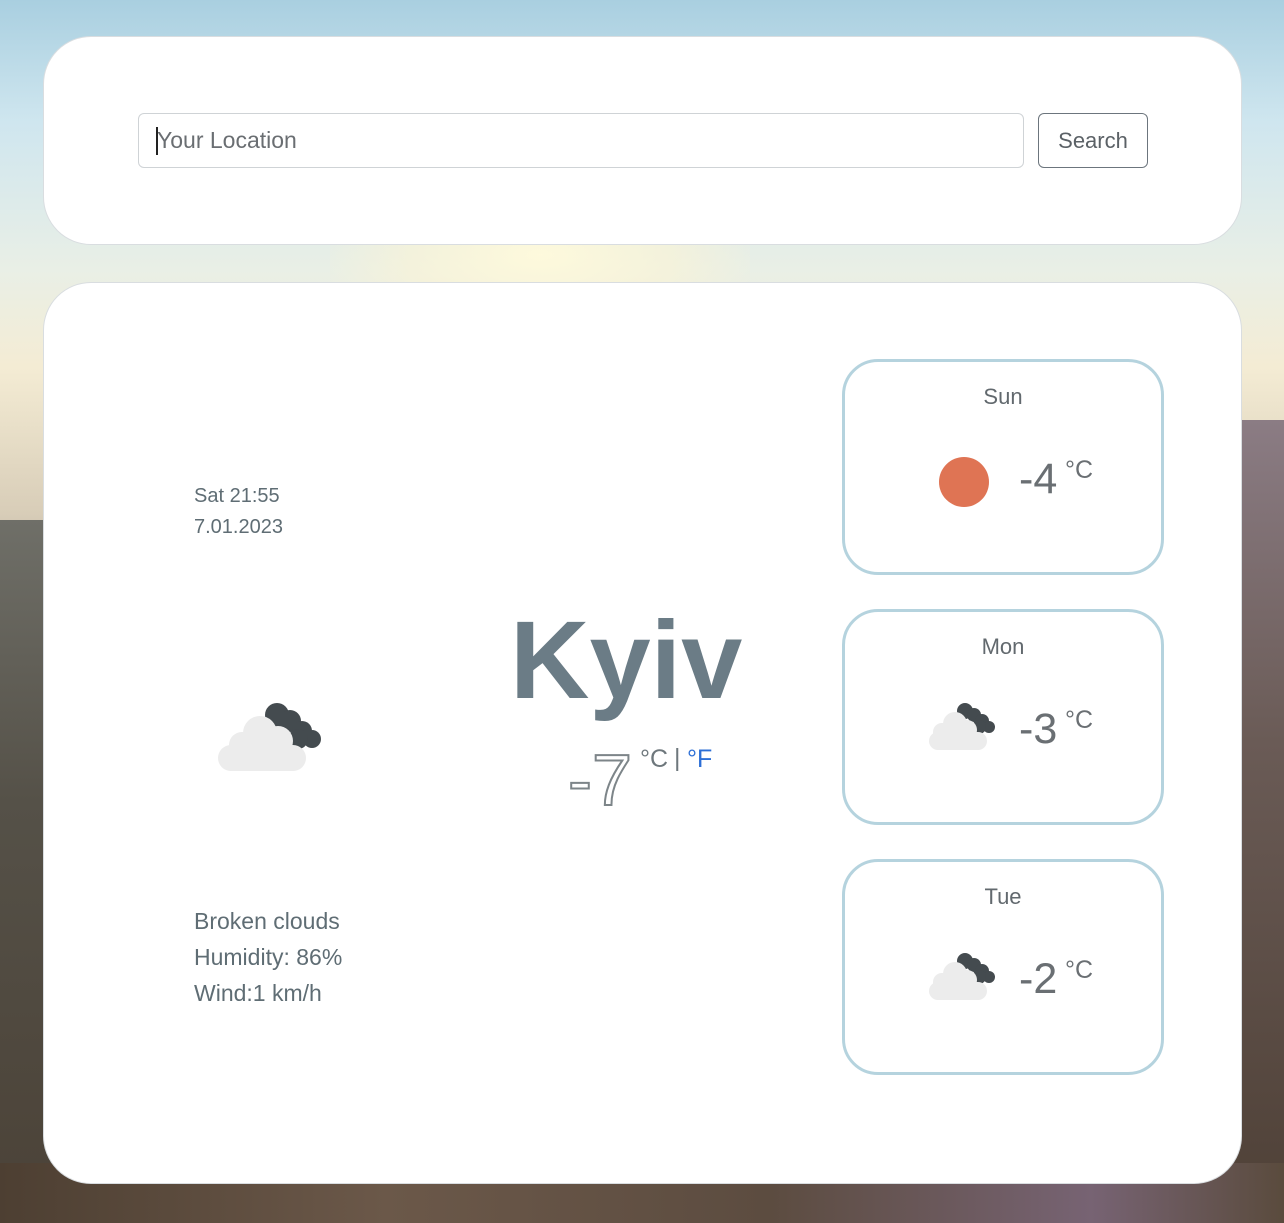  I want to click on city-name: Kyiv, so click(626, 660).